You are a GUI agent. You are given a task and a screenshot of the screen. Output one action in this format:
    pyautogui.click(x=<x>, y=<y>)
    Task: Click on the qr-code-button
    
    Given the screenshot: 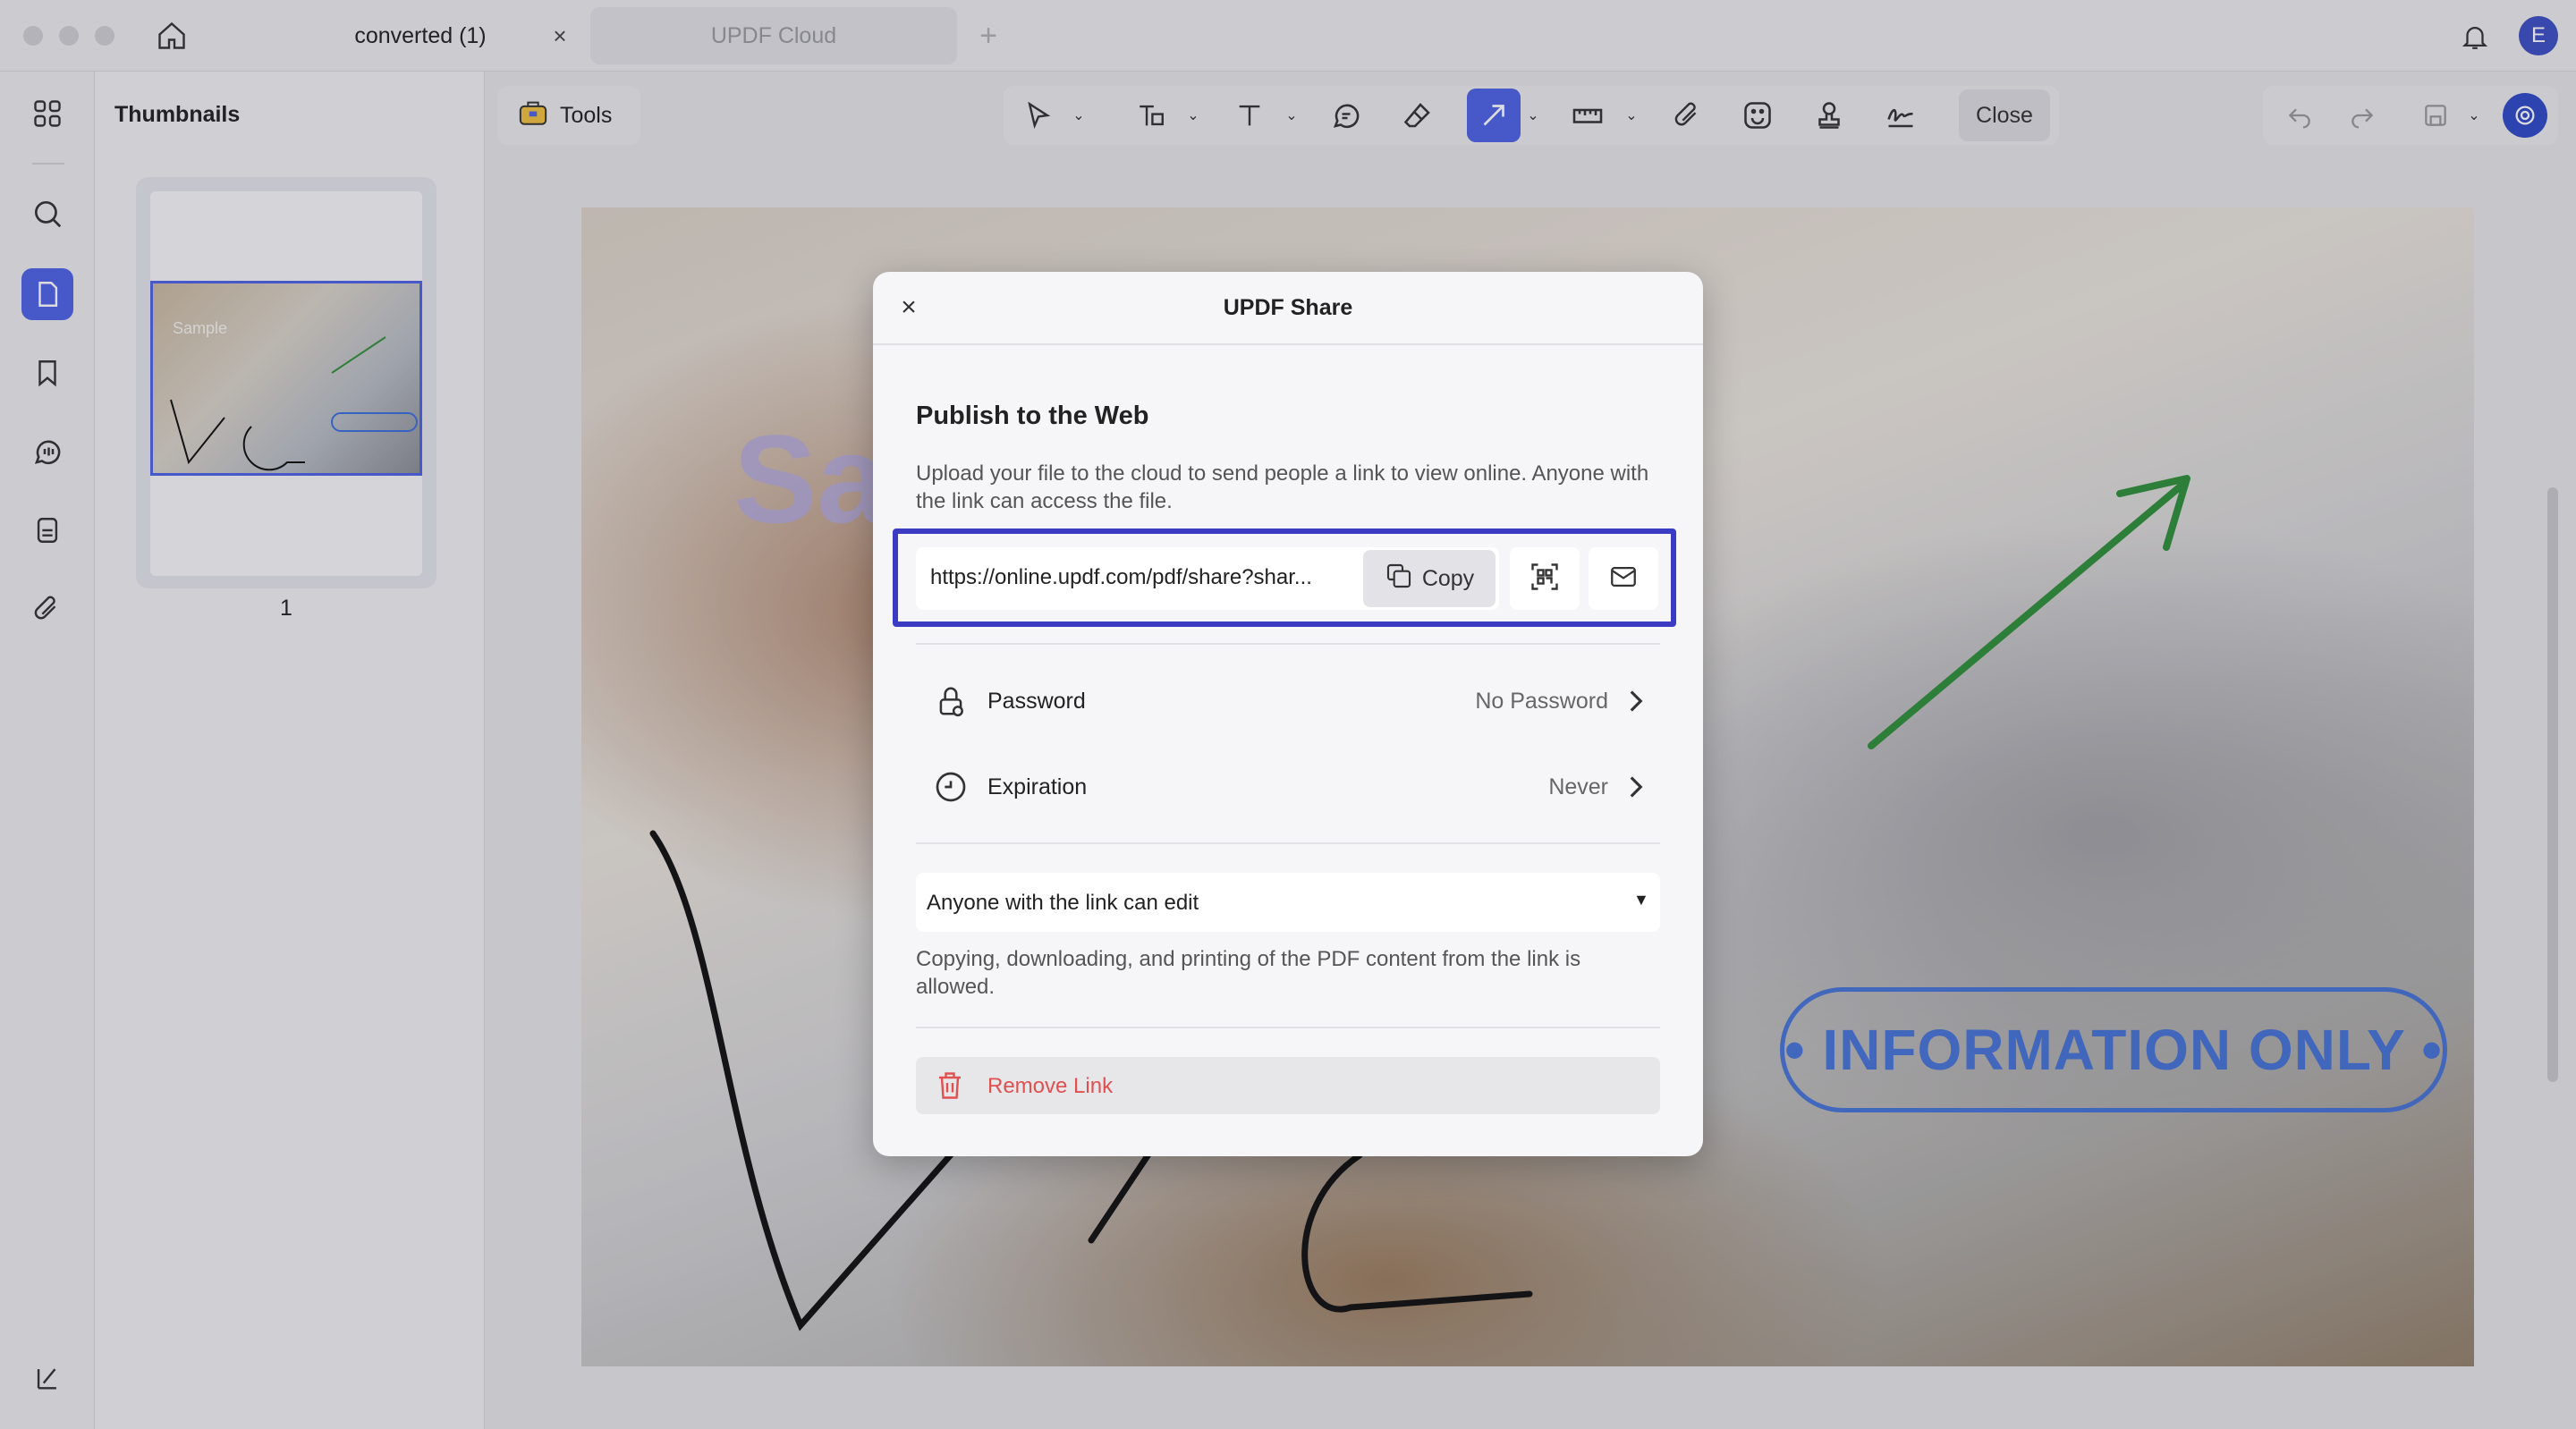 What is the action you would take?
    pyautogui.click(x=1545, y=578)
    